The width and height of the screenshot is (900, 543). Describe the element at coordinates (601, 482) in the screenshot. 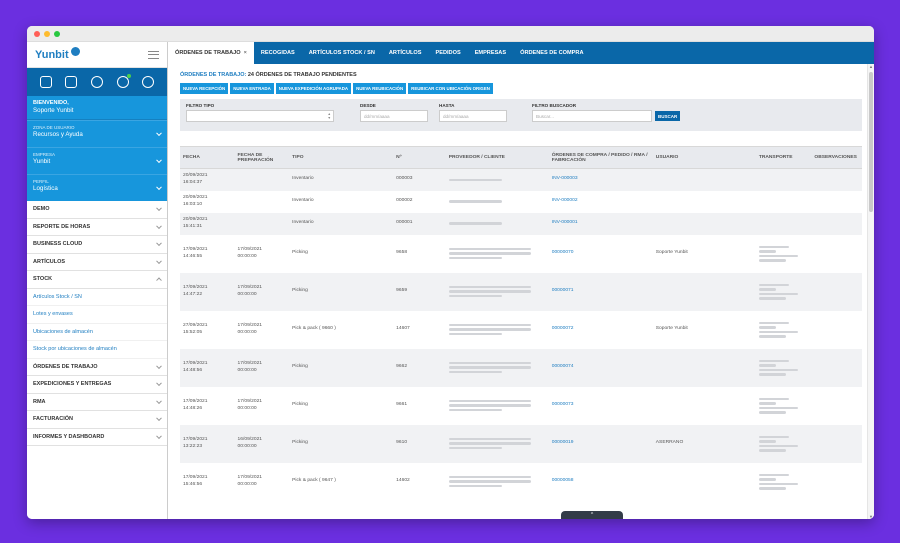

I see `cell-orden-link: 00000058` at that location.